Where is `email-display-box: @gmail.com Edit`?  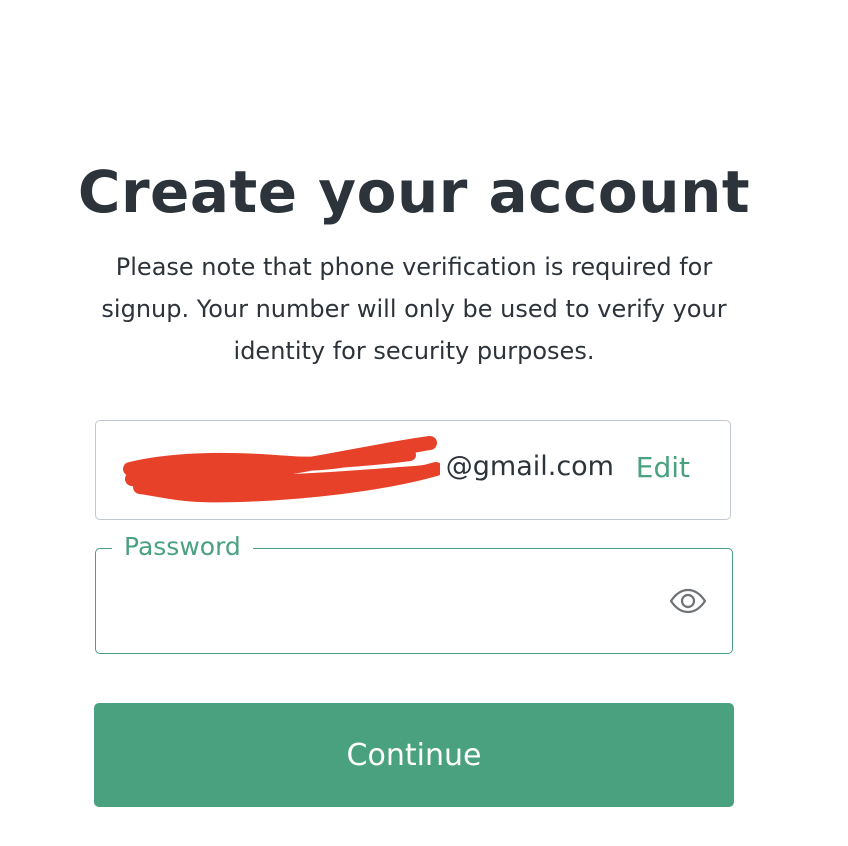 email-display-box: @gmail.com Edit is located at coordinates (413, 470).